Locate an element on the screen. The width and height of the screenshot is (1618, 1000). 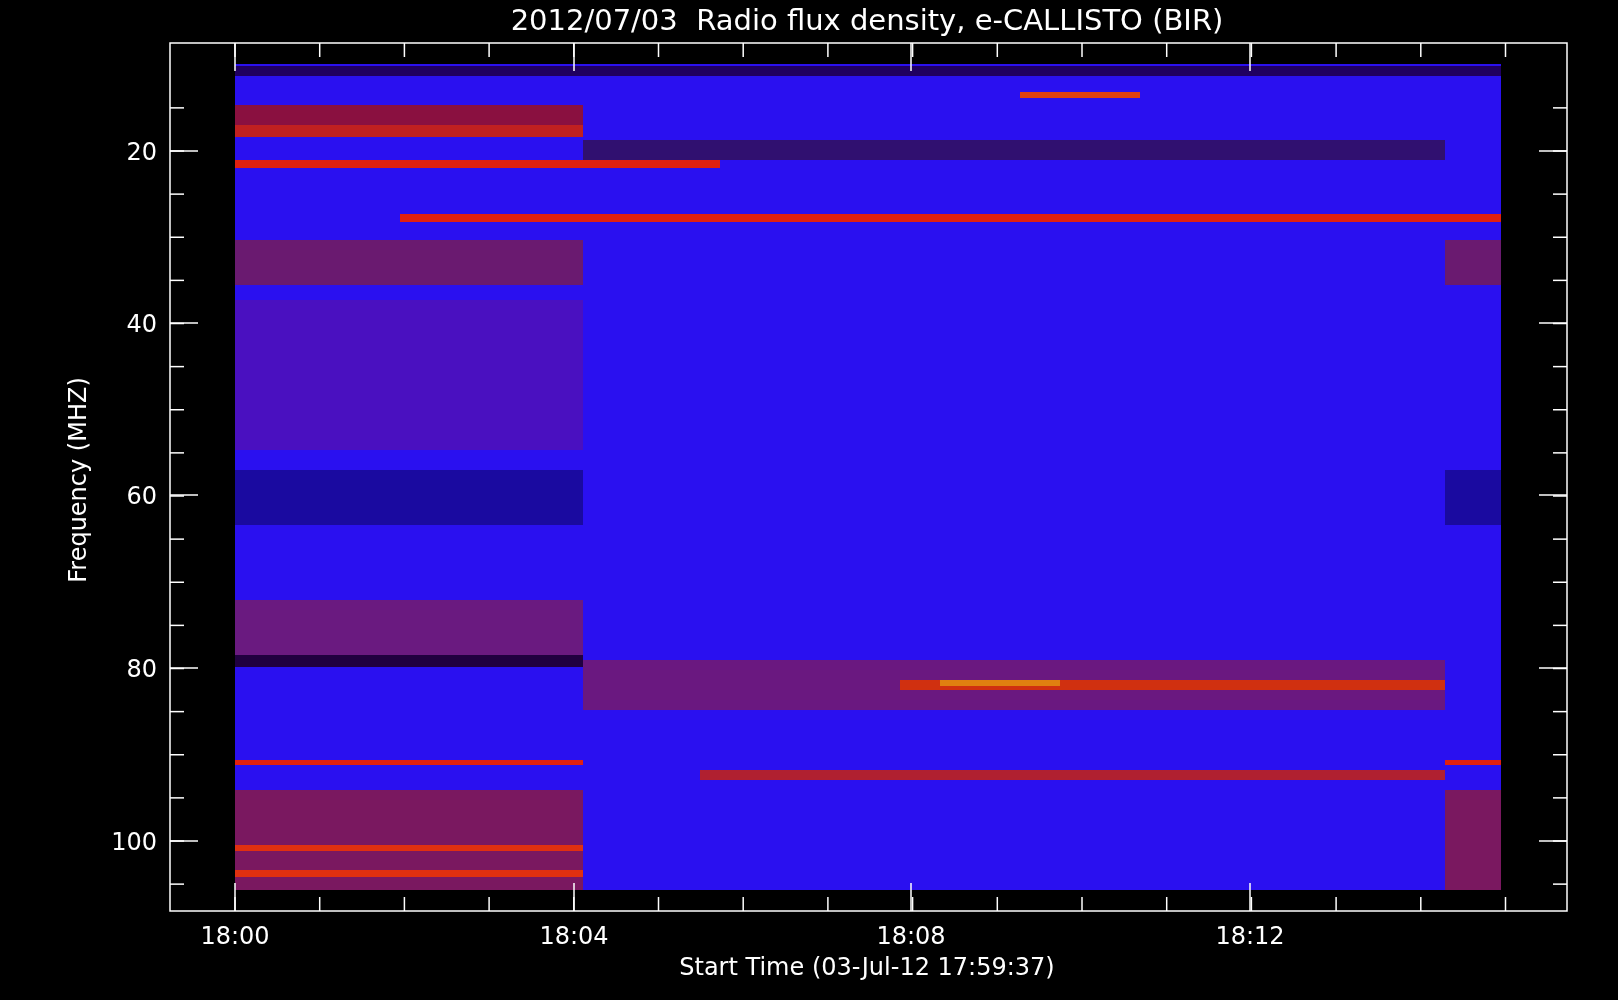
y-tick-label: 20 is located at coordinates (141, 152).